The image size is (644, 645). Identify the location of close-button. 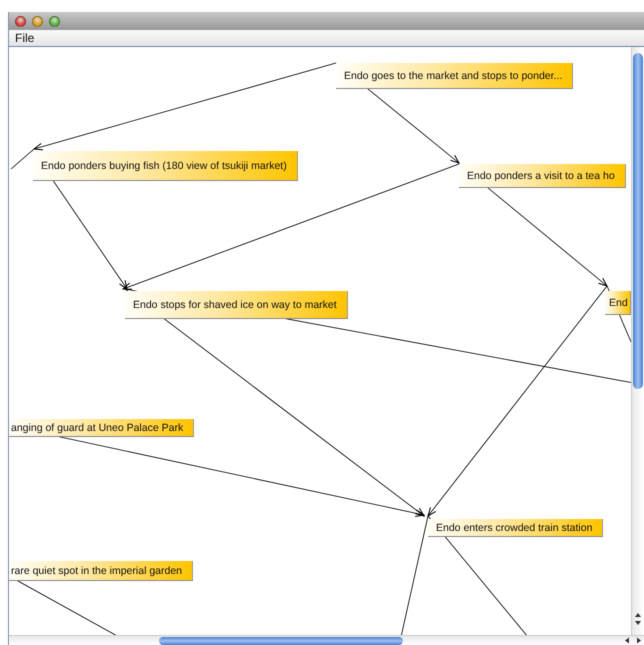
(20, 21).